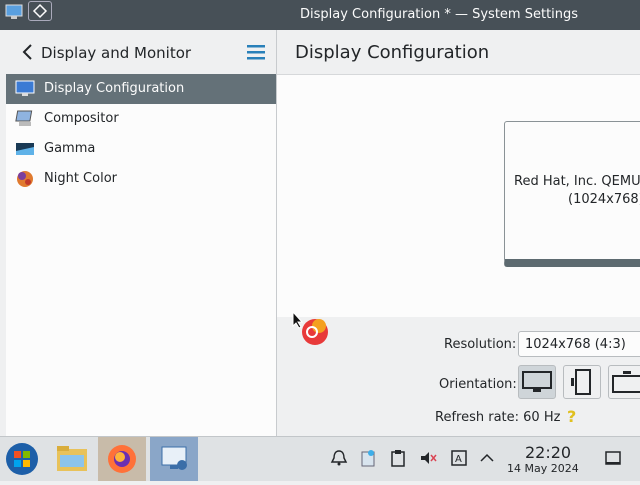 Image resolution: width=640 pixels, height=485 pixels. Describe the element at coordinates (498, 417) in the screenshot. I see `refresh-rate-label: Refresh rate: 60 Hz` at that location.